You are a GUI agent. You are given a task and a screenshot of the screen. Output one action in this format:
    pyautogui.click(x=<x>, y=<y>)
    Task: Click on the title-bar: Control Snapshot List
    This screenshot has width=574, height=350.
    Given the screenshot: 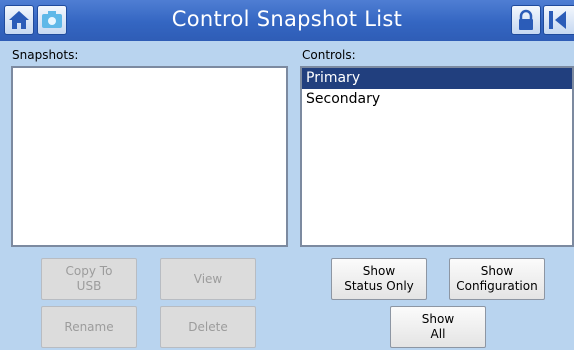 What is the action you would take?
    pyautogui.click(x=287, y=20)
    